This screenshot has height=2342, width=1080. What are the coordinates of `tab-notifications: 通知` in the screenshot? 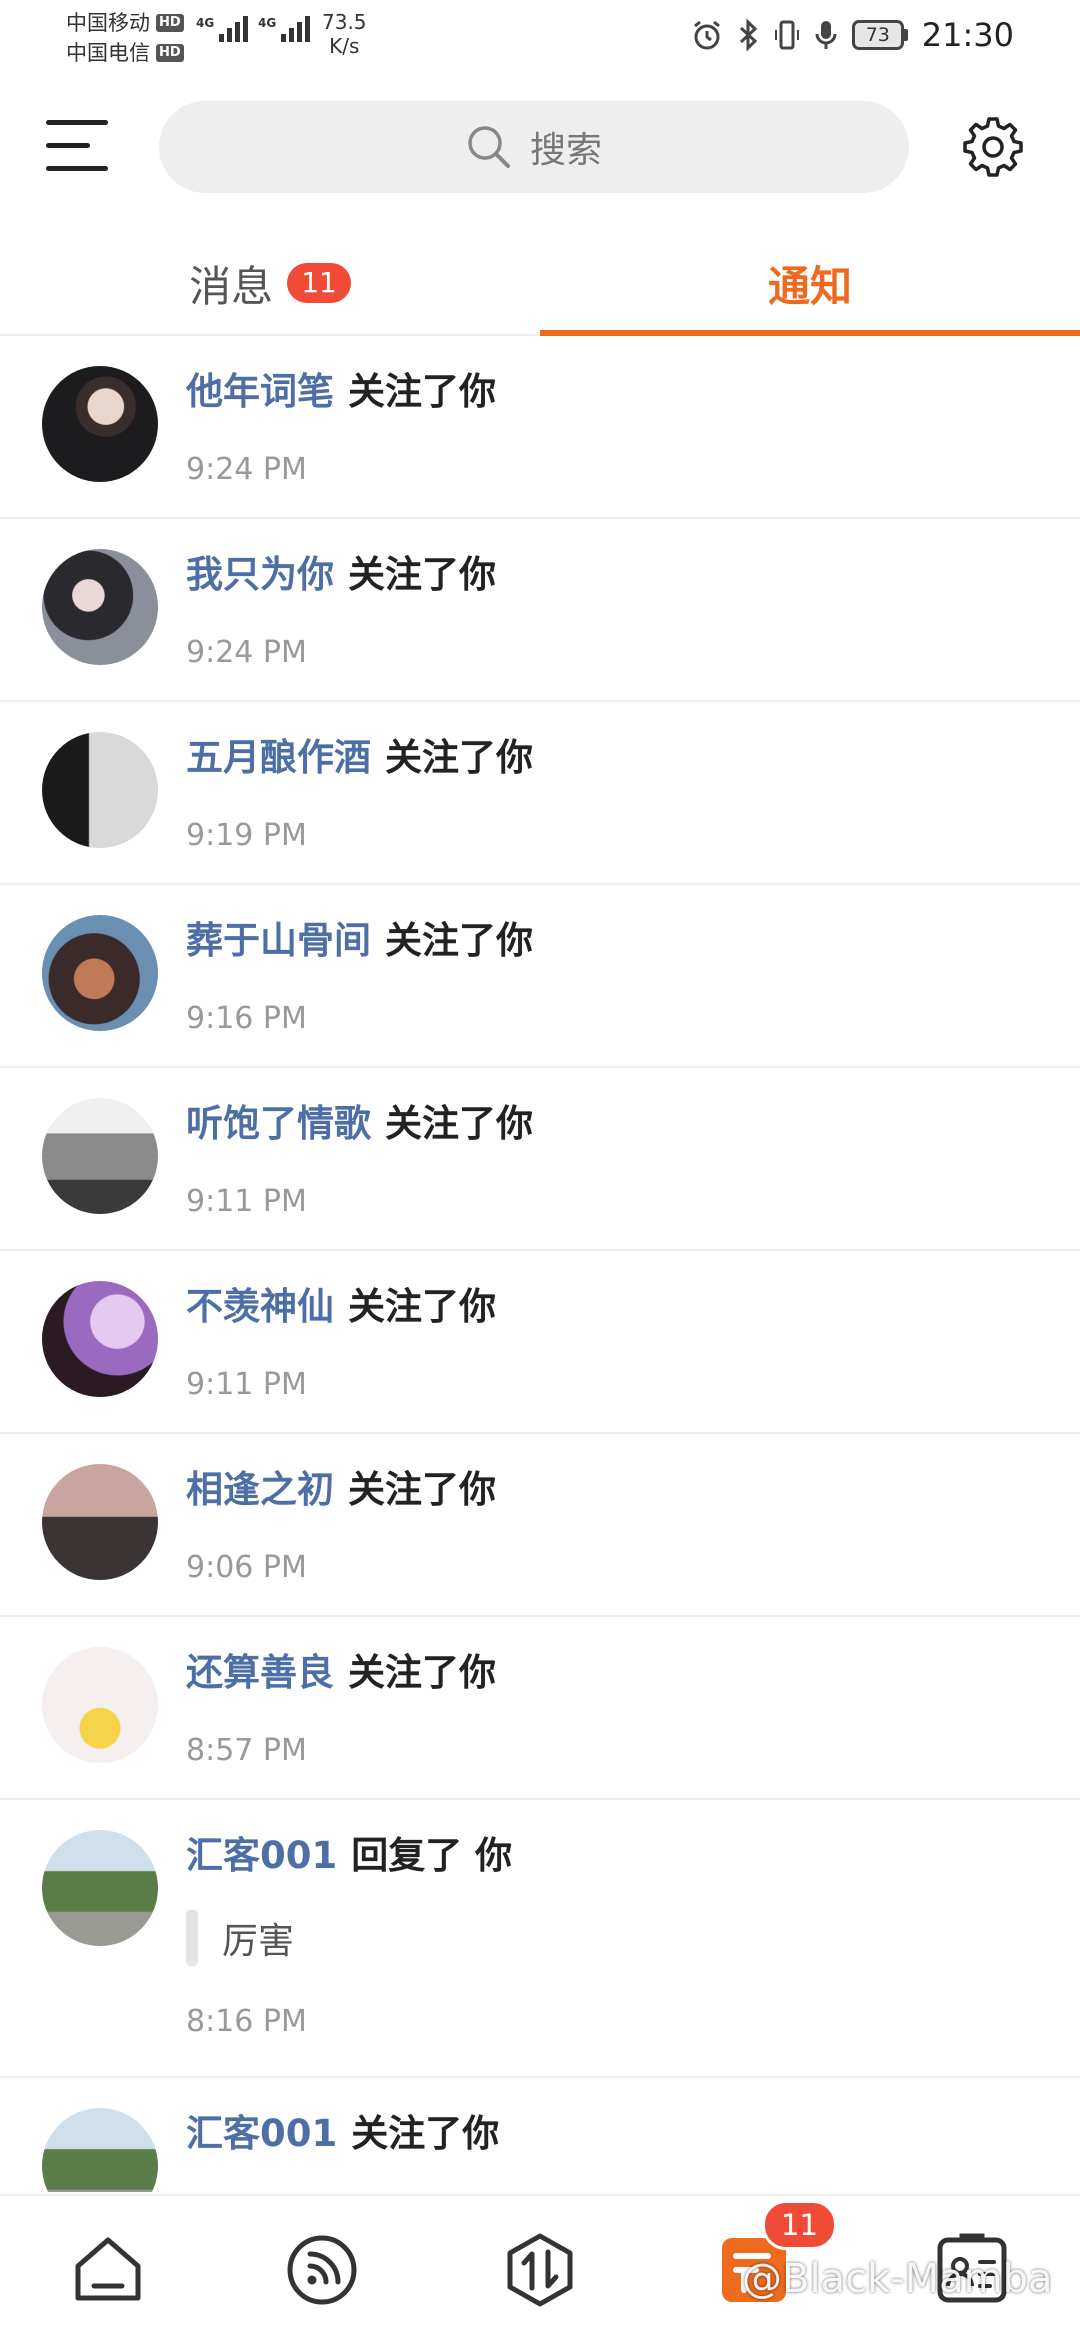 It's located at (810, 283).